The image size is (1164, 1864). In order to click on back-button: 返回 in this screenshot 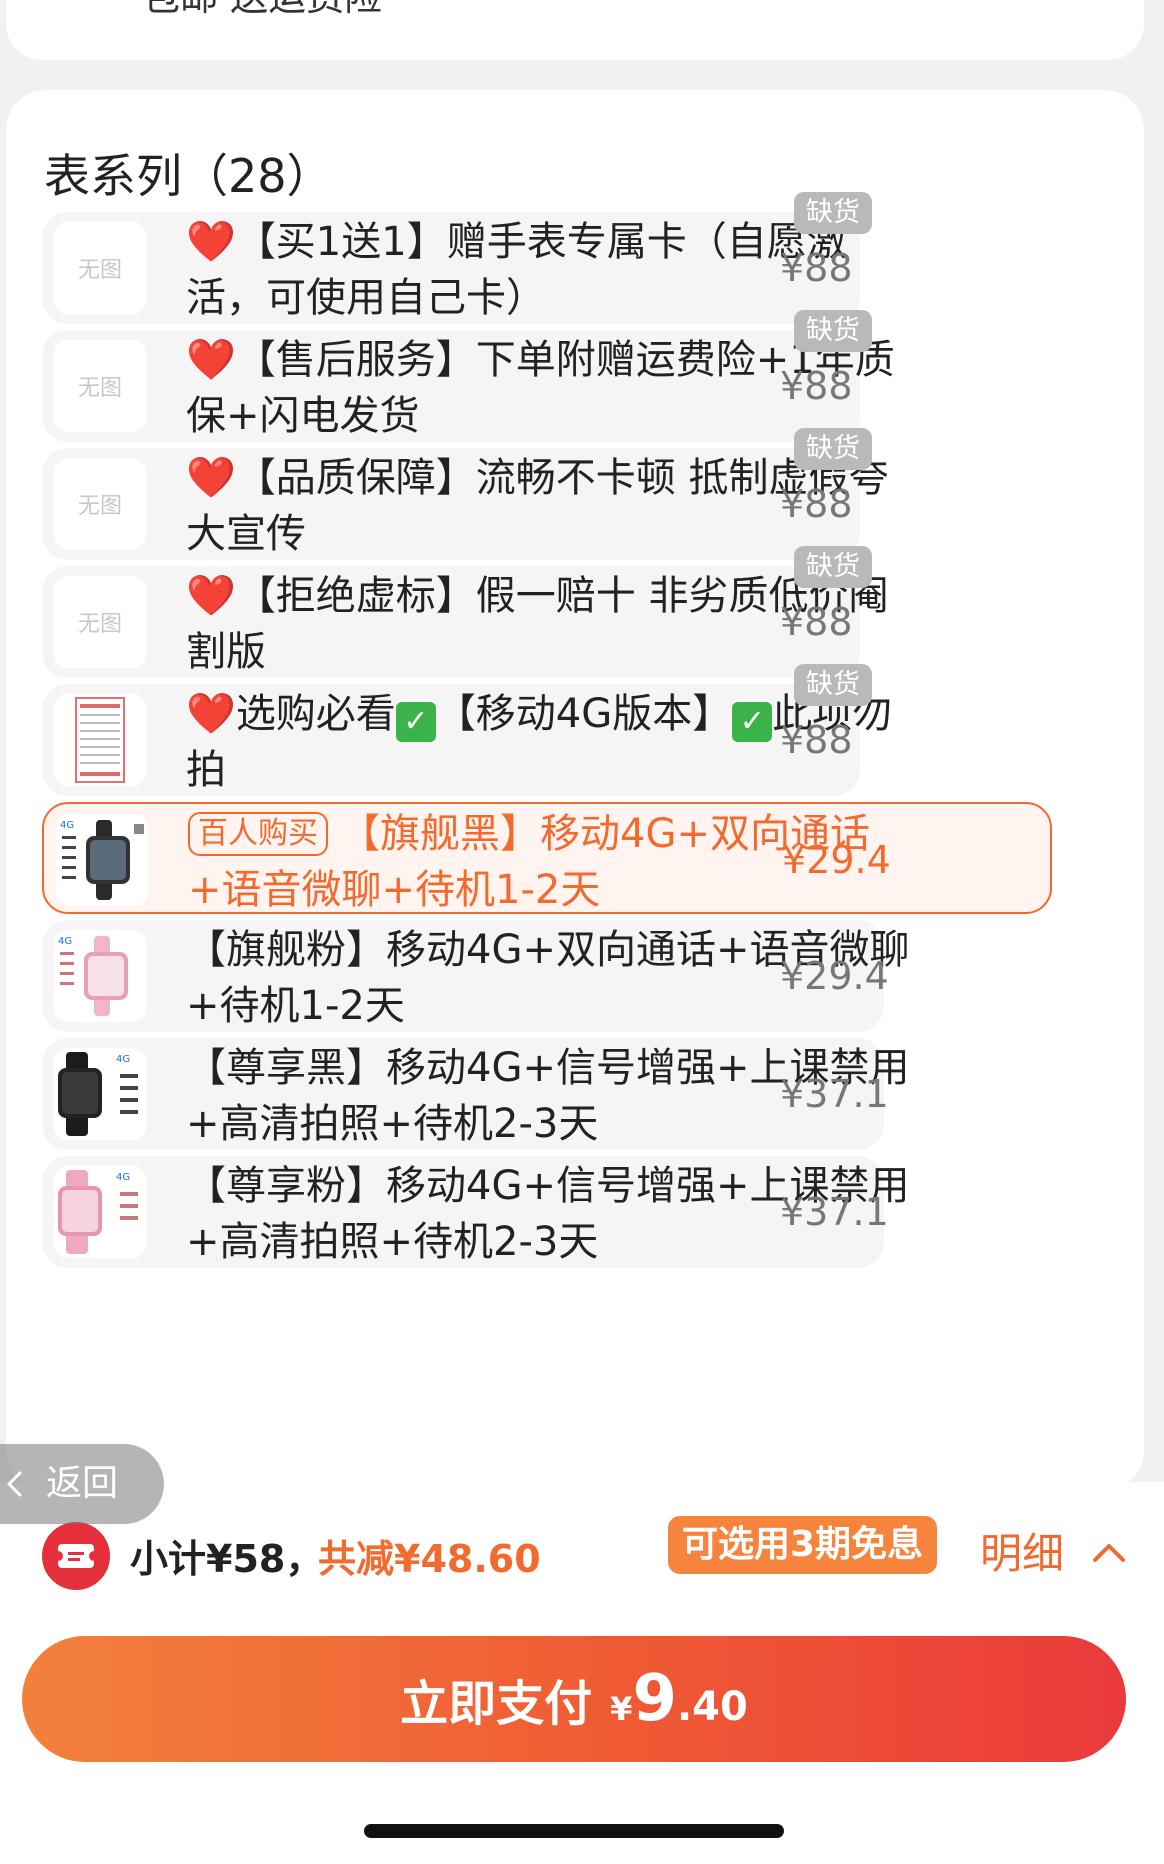, I will do `click(82, 1484)`.